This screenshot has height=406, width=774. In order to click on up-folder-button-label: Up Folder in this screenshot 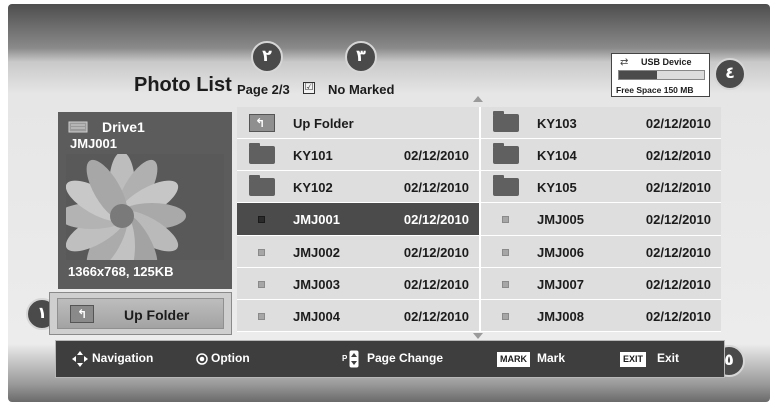, I will do `click(157, 315)`.